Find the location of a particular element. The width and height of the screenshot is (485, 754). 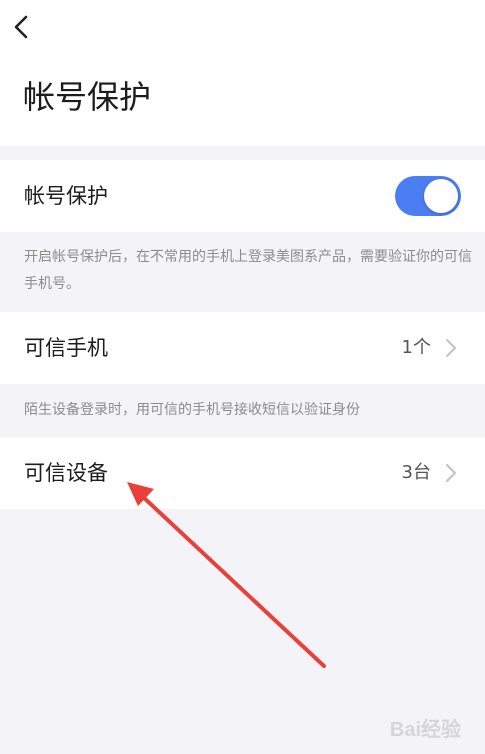

trusted-phone-row: 可信手机 1个 is located at coordinates (242, 348).